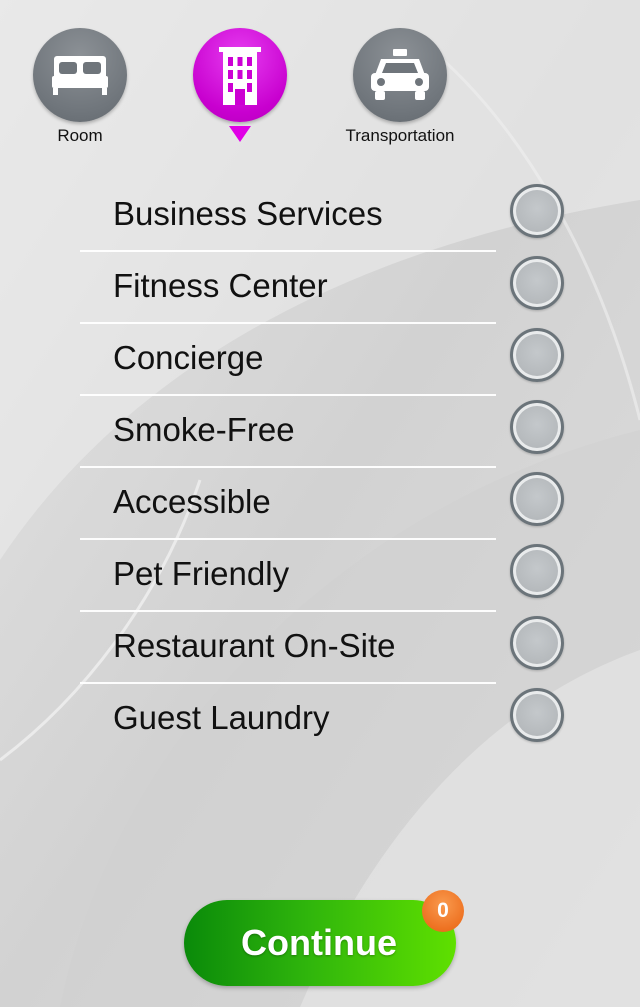  What do you see at coordinates (221, 717) in the screenshot?
I see `amenity-label: Guest Laundry` at bounding box center [221, 717].